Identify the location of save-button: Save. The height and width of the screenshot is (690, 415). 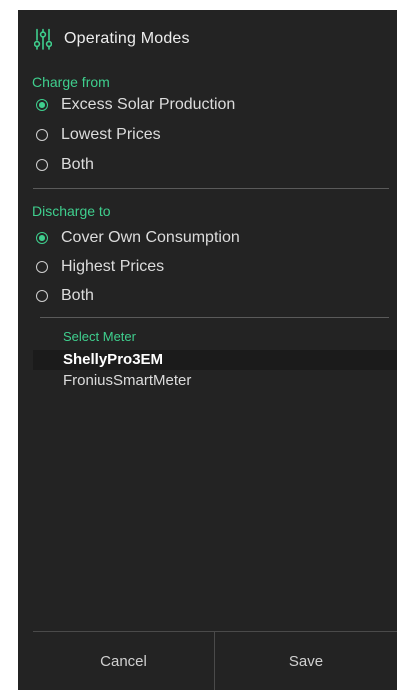
(306, 661).